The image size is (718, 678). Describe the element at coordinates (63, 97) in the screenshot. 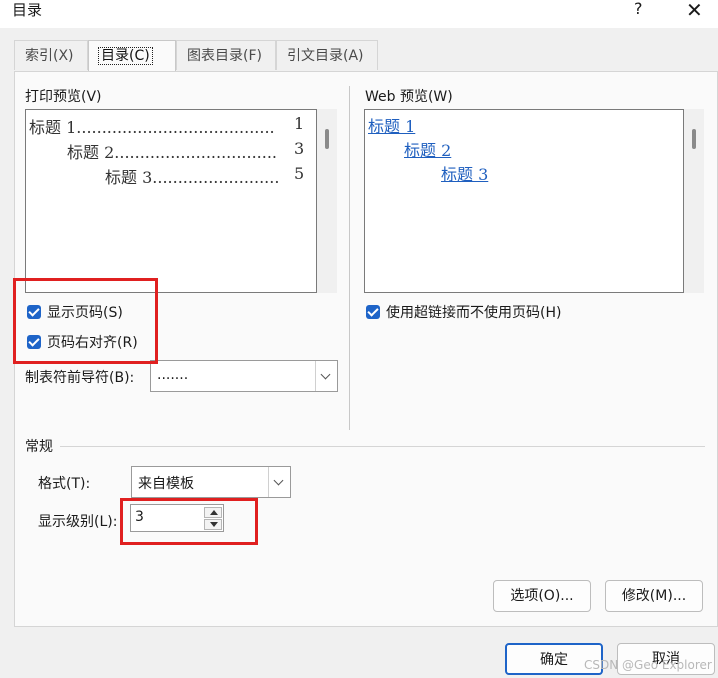

I see `print-preview-label: 打印预览(V)` at that location.